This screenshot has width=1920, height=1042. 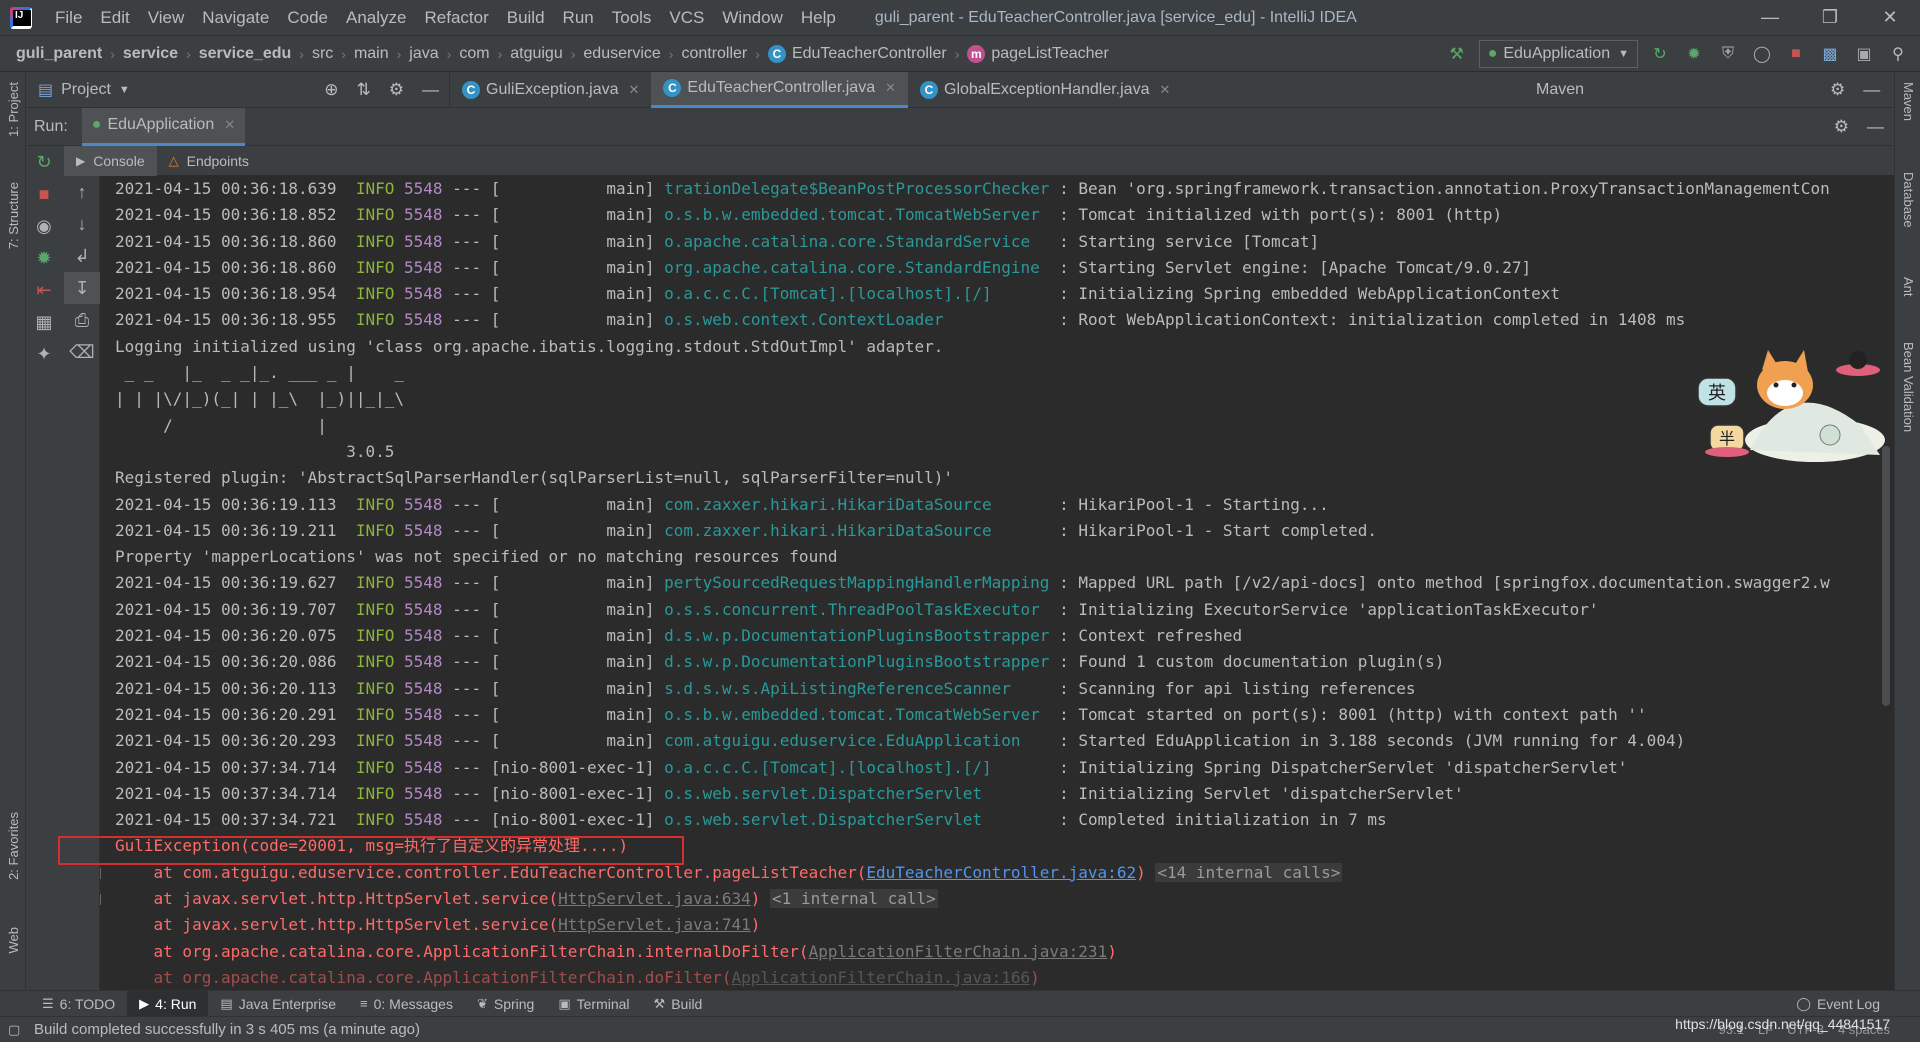 I want to click on bottom-tab-build: ⚒ Build, so click(x=678, y=1004).